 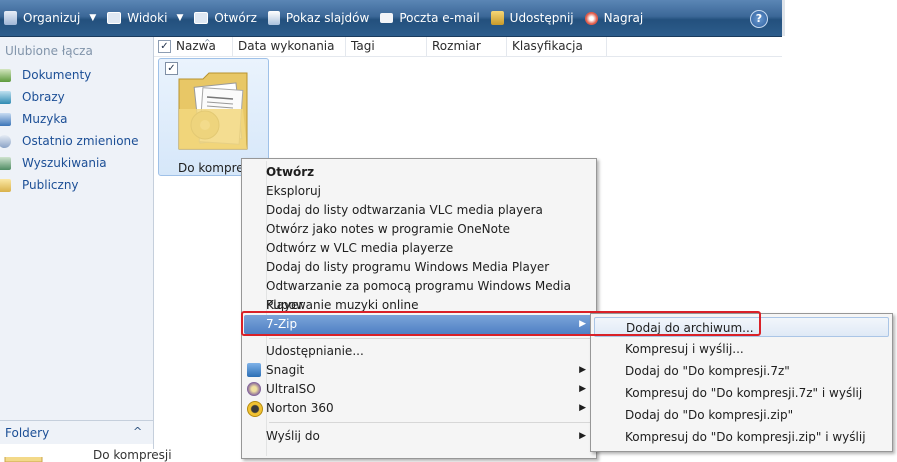 I want to click on submenu-item-add-zip: Dodaj do "Do kompresji.zip", so click(x=741, y=415).